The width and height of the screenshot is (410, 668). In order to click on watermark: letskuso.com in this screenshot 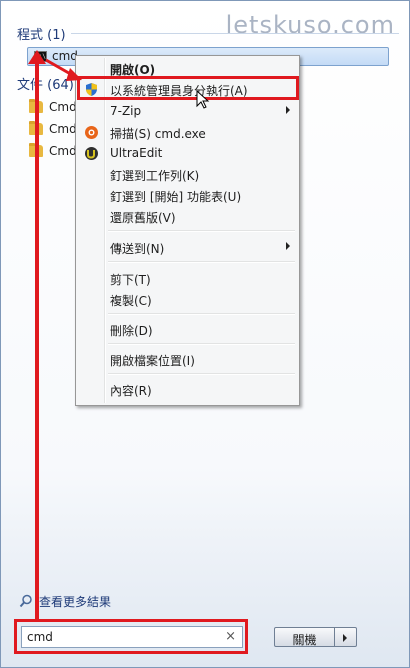, I will do `click(310, 25)`.